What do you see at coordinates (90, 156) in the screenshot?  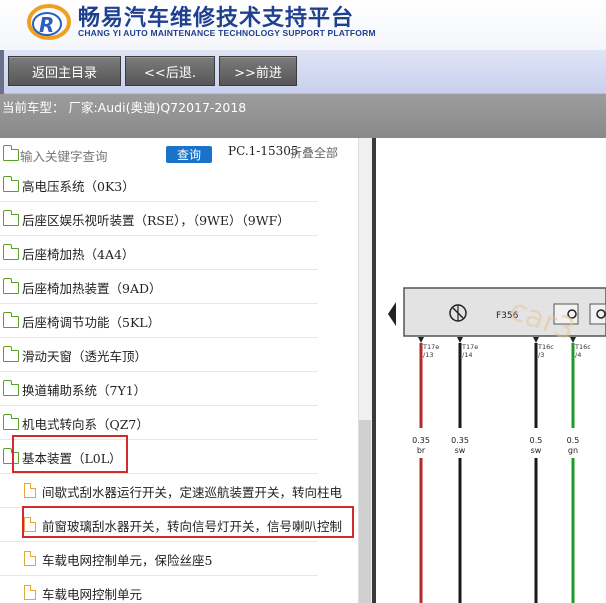 I see `search-input` at bounding box center [90, 156].